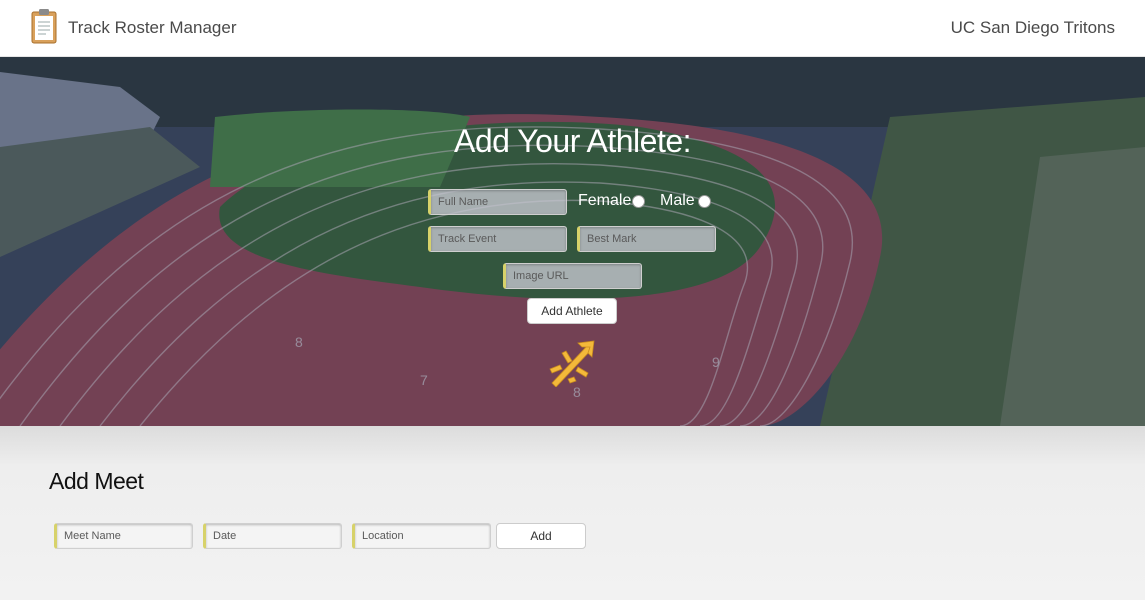 This screenshot has width=1145, height=600. I want to click on female-radio, so click(638, 201).